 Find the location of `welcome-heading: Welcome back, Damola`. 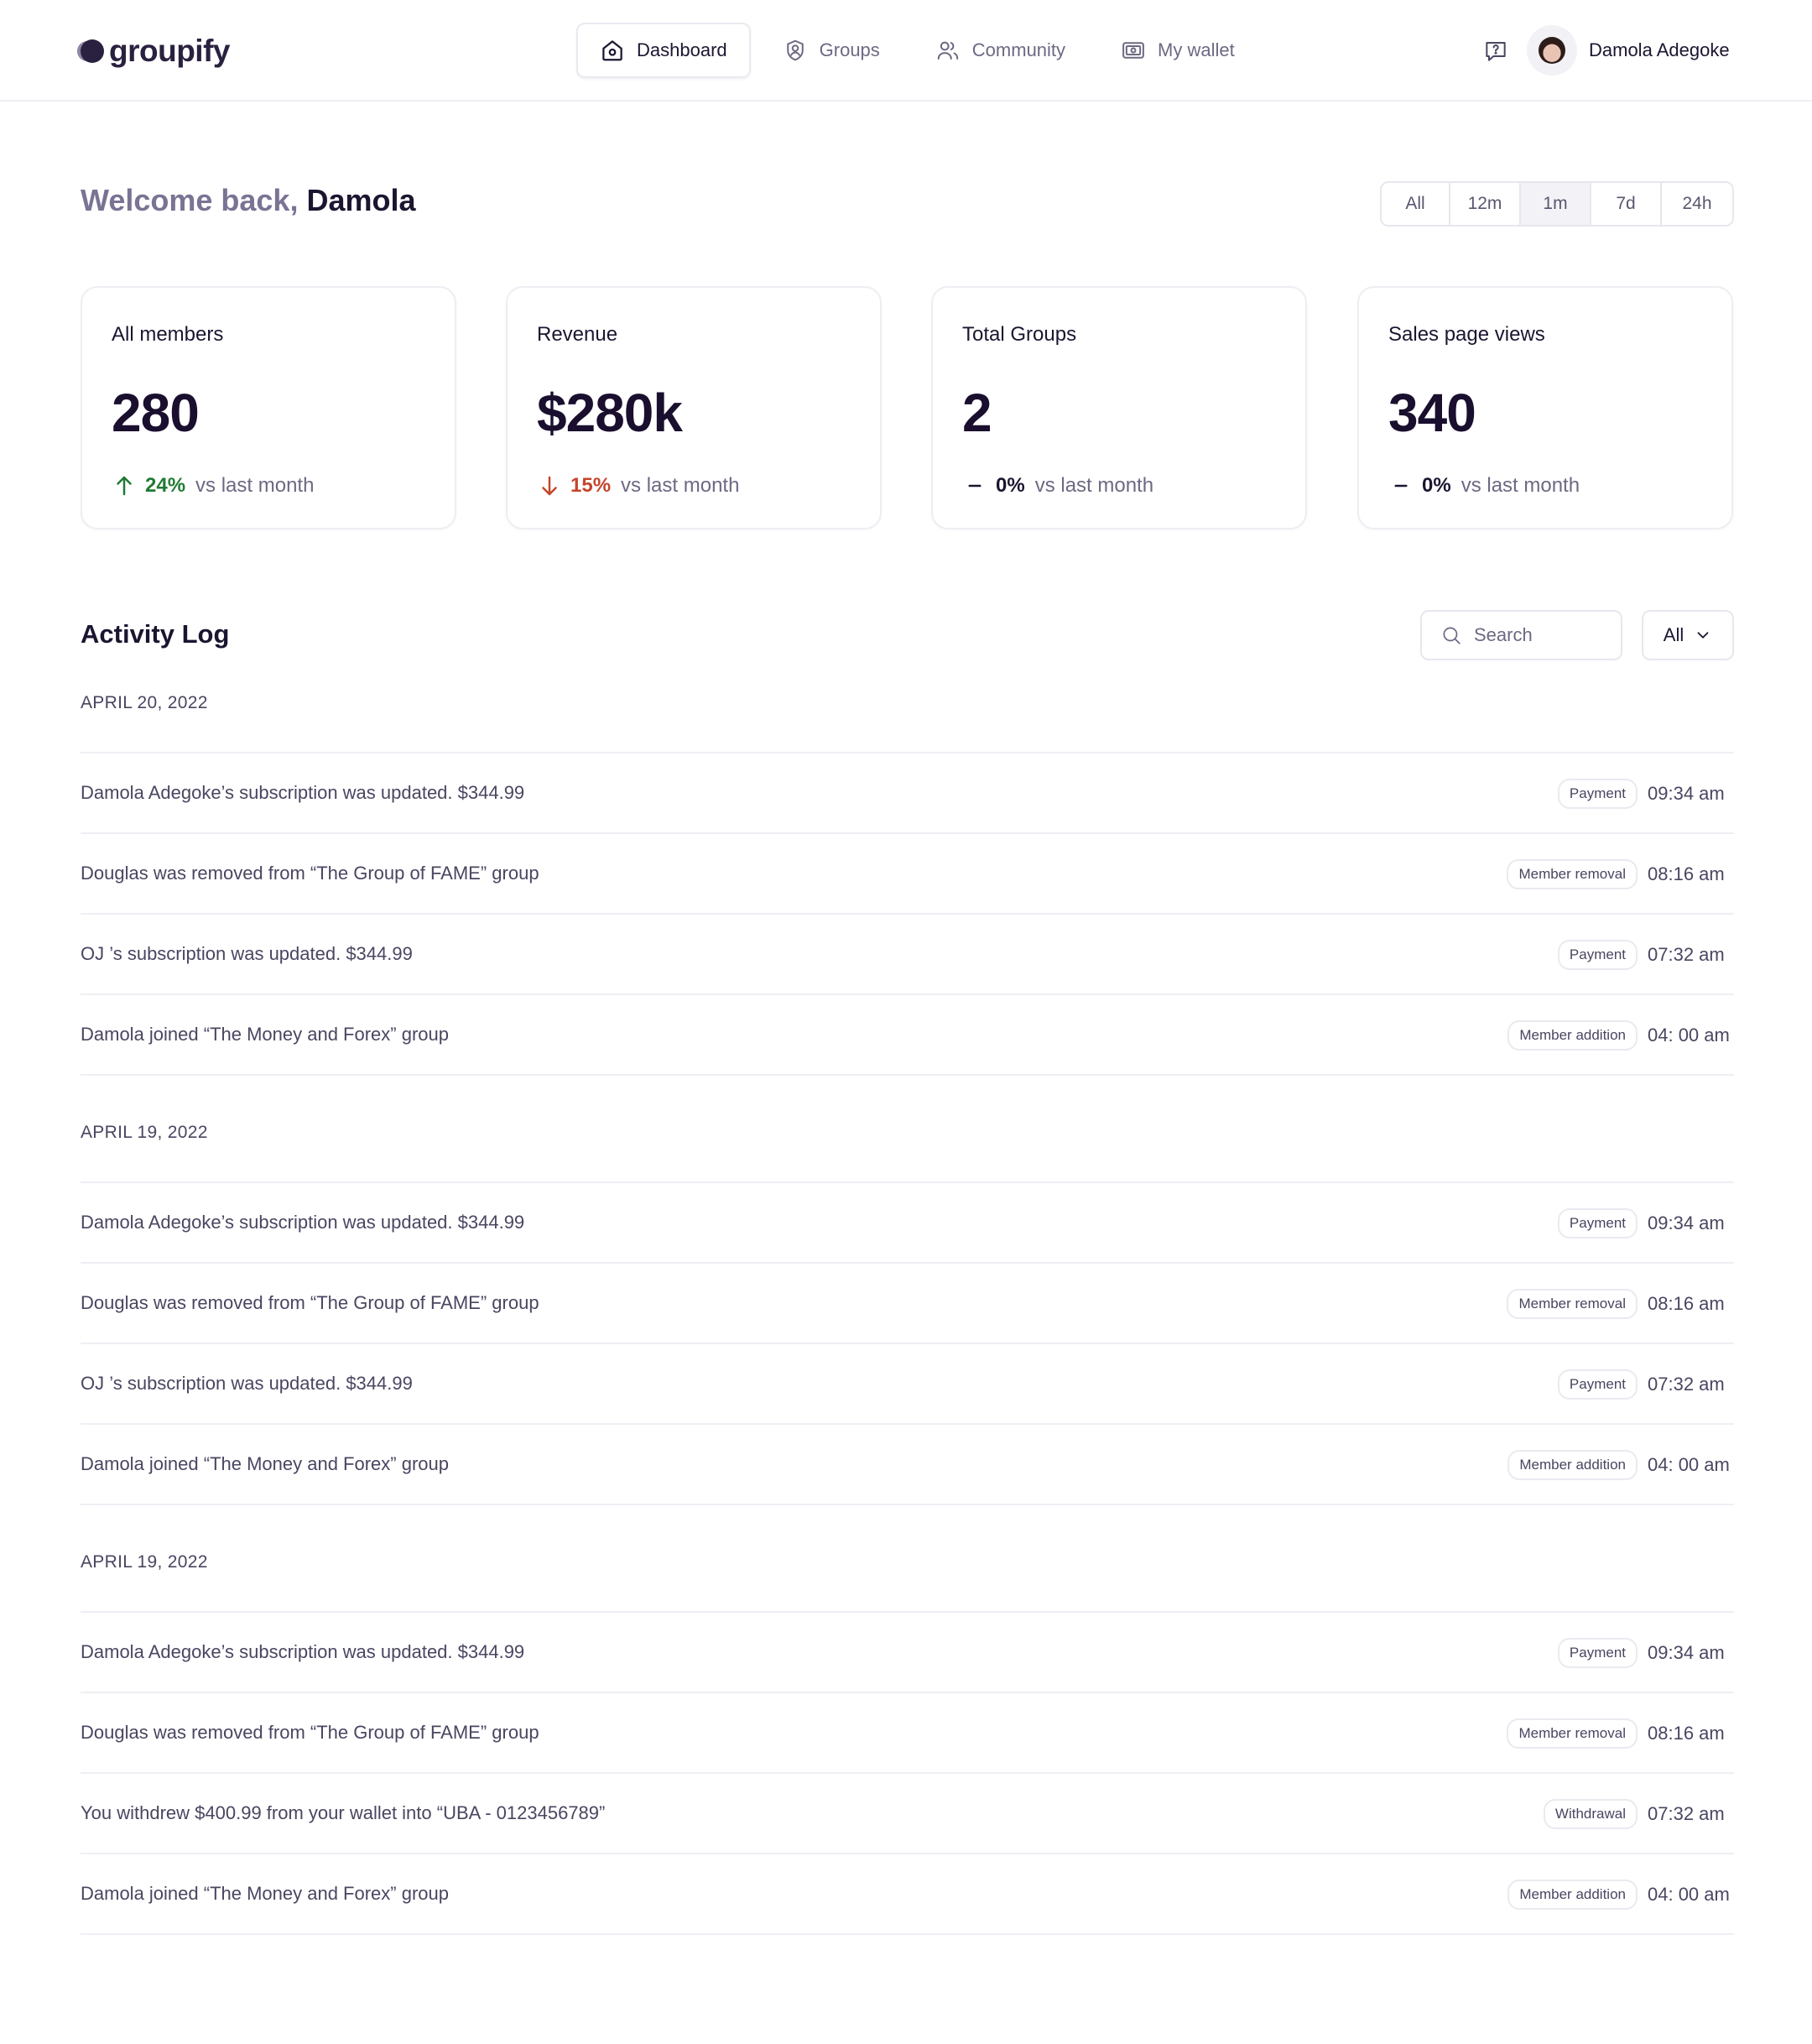

welcome-heading: Welcome back, Damola is located at coordinates (249, 200).